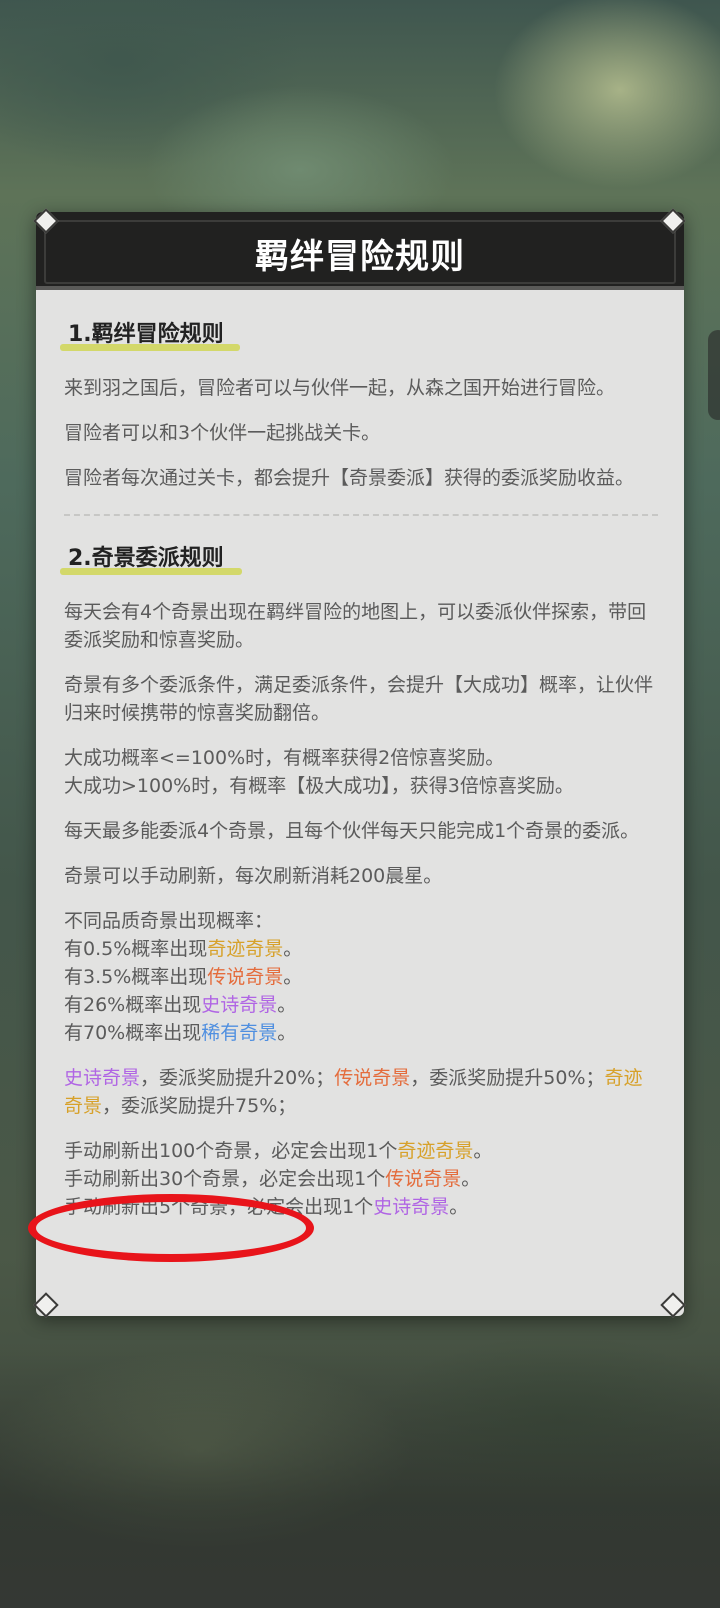  I want to click on quality-line-text: 有26%概率出现, so click(133, 1005).